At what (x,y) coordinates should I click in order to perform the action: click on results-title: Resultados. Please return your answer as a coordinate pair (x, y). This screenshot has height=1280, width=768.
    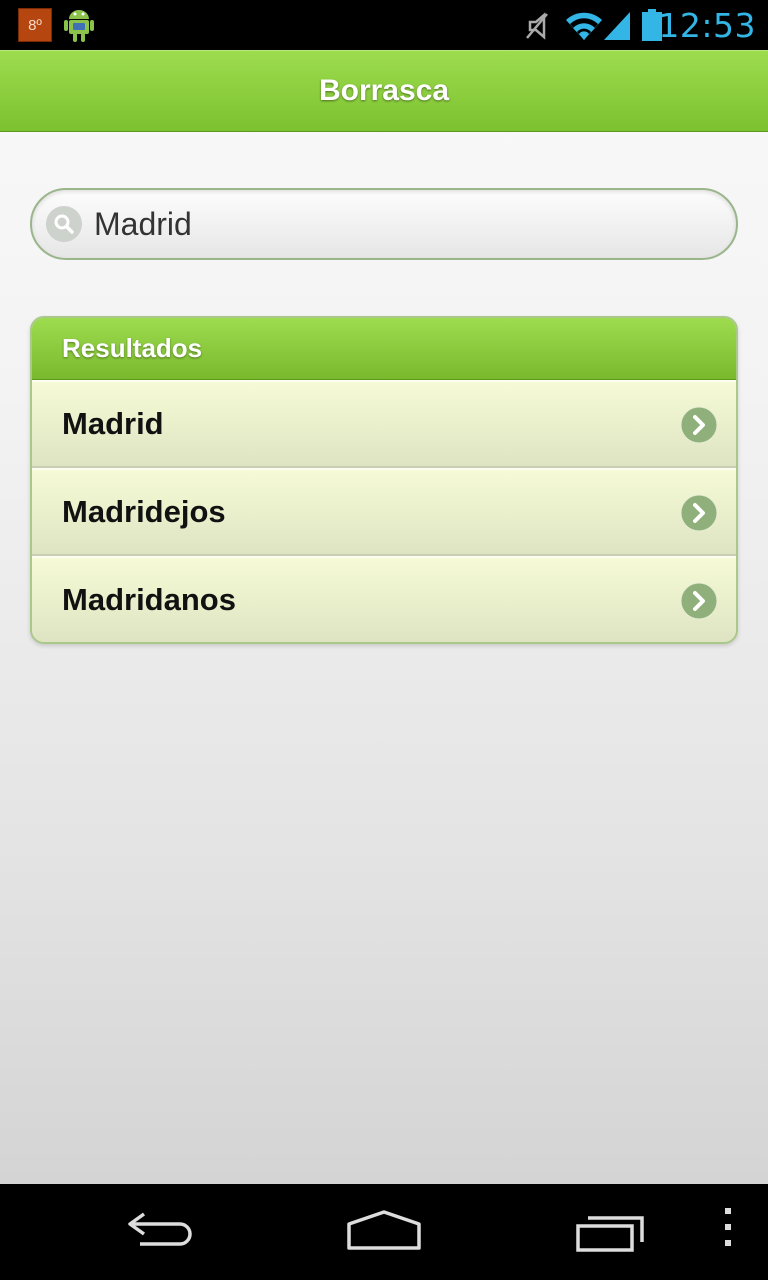
    Looking at the image, I should click on (132, 348).